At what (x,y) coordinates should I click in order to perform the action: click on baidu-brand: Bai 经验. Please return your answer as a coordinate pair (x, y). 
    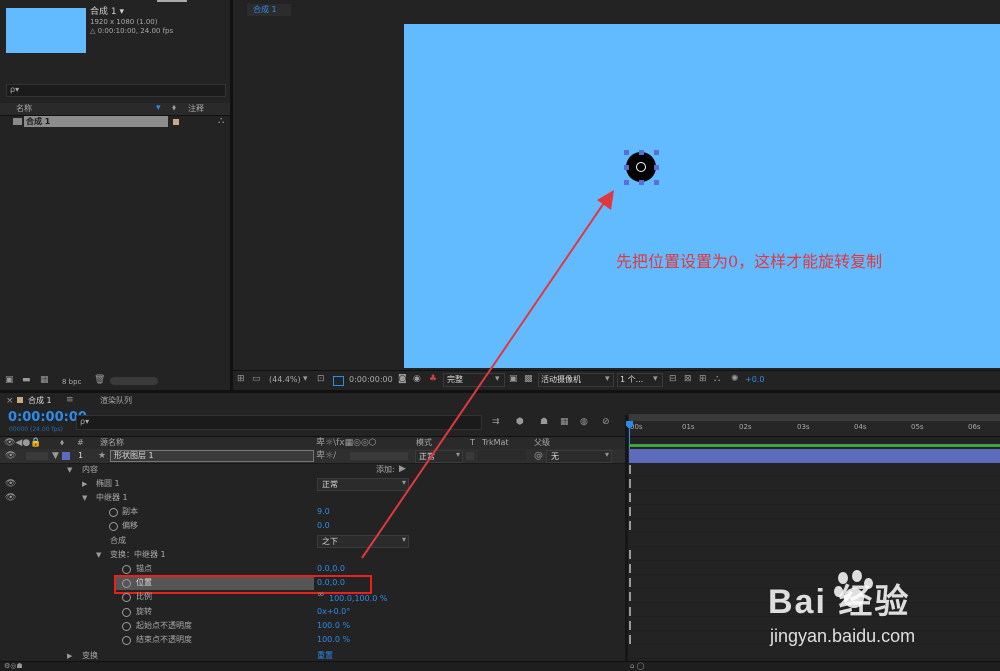
    Looking at the image, I should click on (839, 602).